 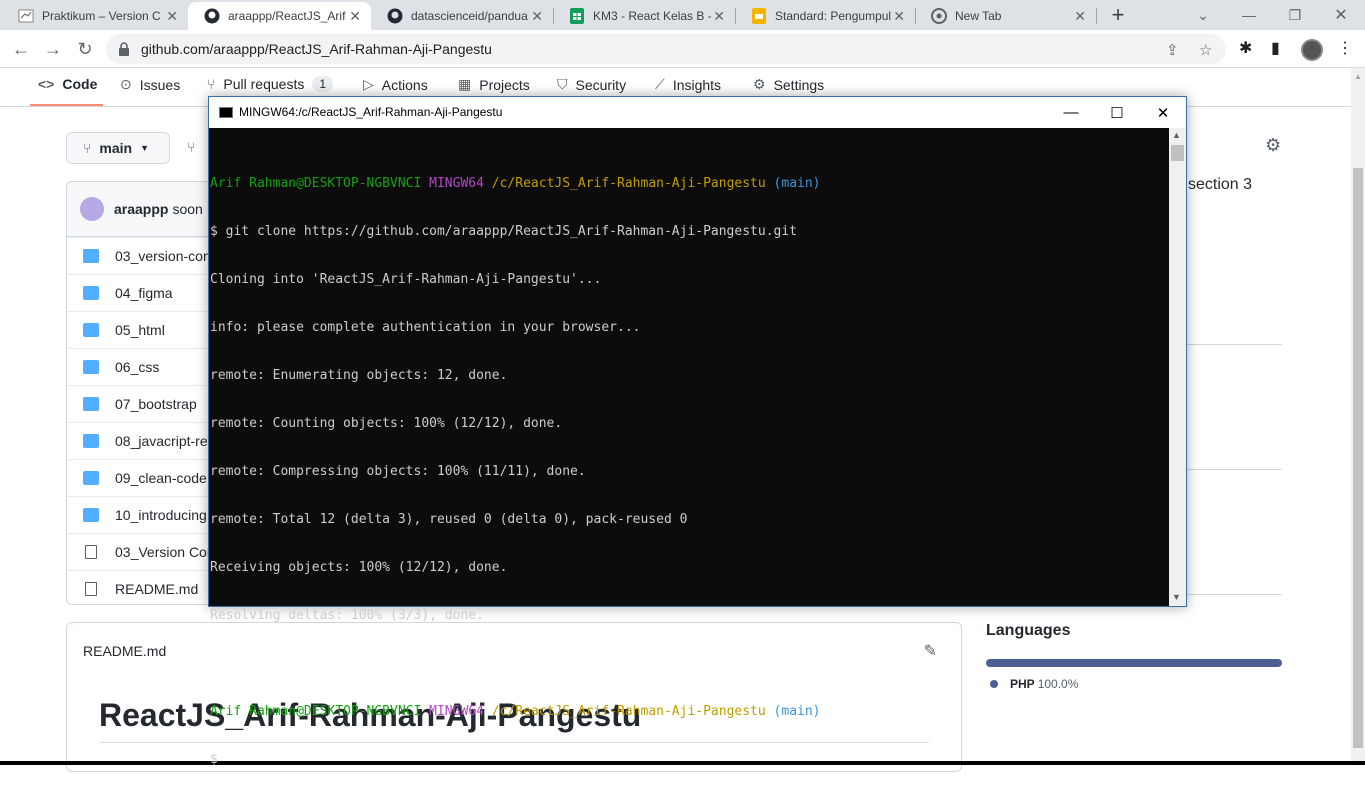 What do you see at coordinates (1205, 50) in the screenshot?
I see `bookmark-star-icon: ☆` at bounding box center [1205, 50].